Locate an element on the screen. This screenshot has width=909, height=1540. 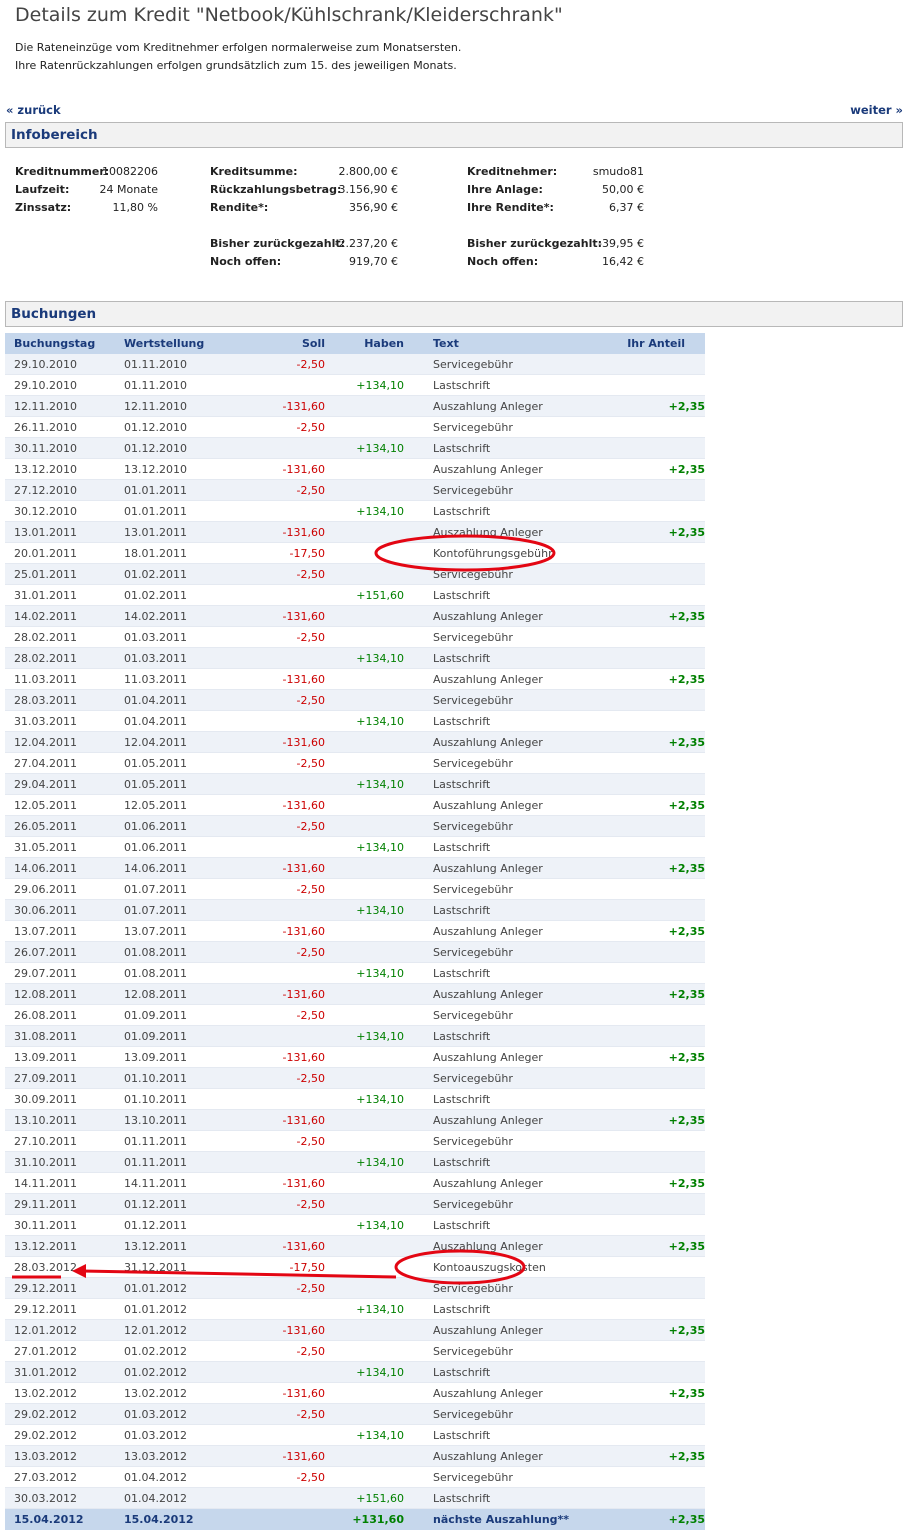
cell-wertstellung: 01.12.2010 is located at coordinates (170, 448).